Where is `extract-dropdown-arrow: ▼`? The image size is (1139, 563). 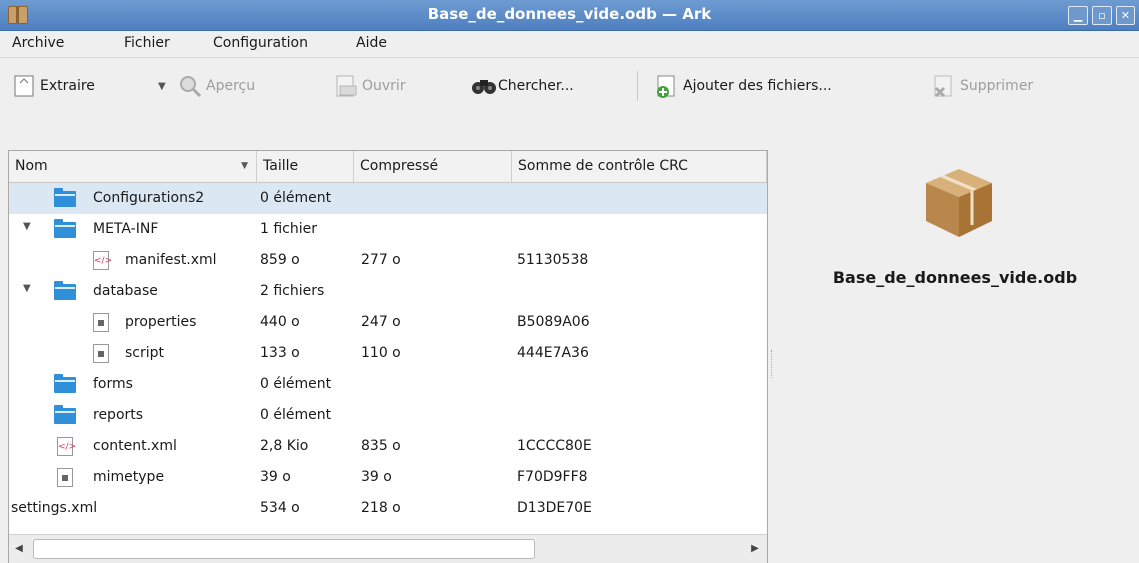
extract-dropdown-arrow: ▼ is located at coordinates (162, 86).